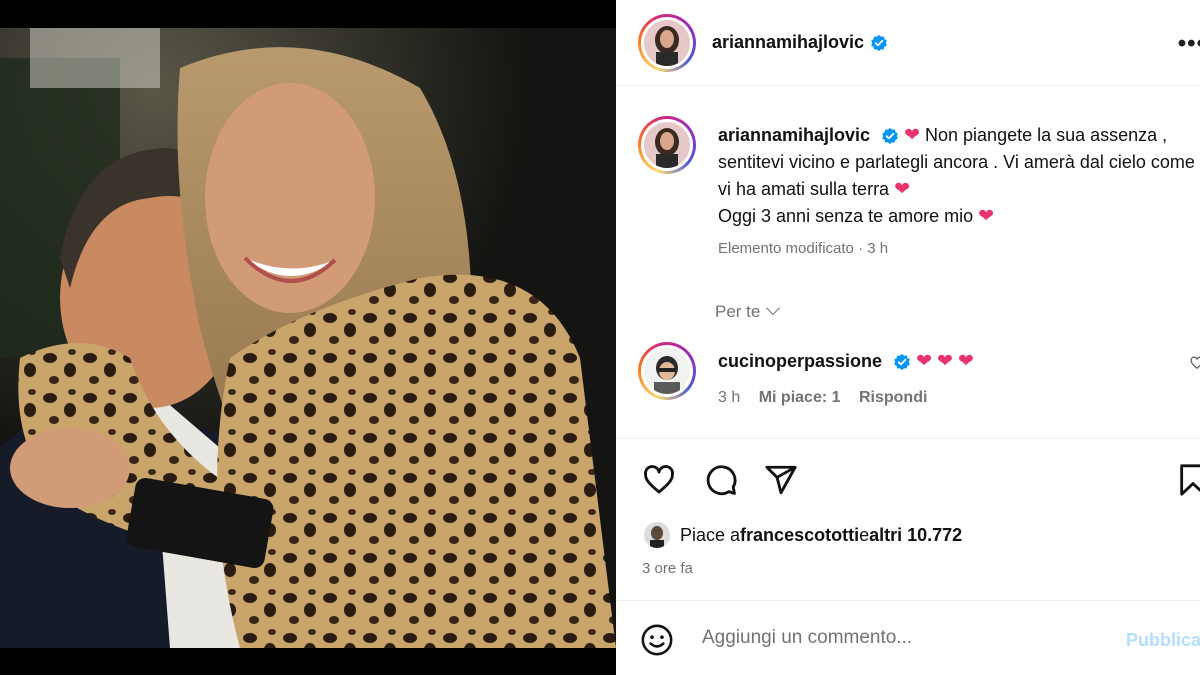 The height and width of the screenshot is (675, 1200). I want to click on likes-prefix: Piace a, so click(710, 534).